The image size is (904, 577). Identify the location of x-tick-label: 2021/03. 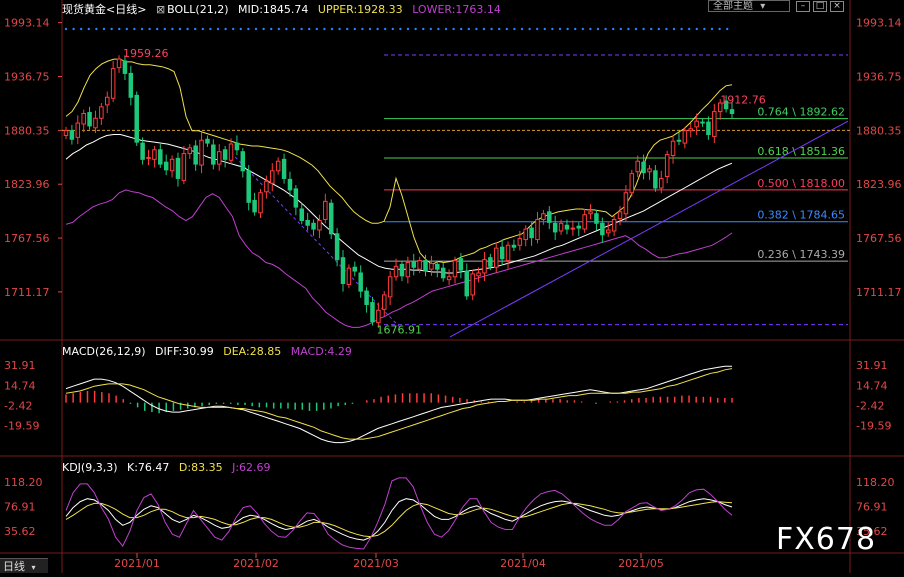
(376, 563).